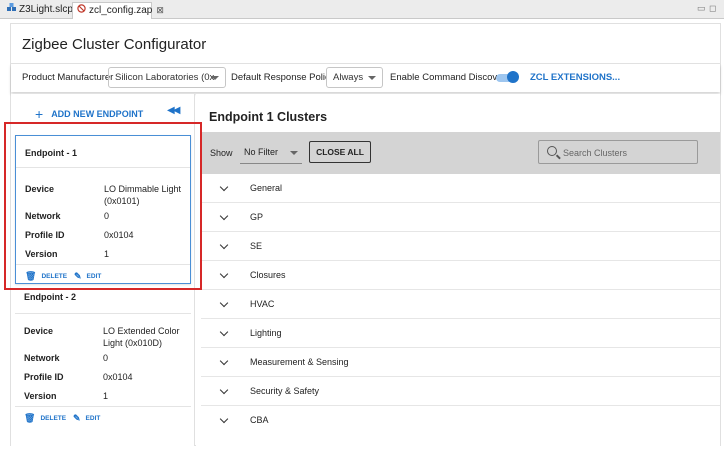  I want to click on plus-icon: +, so click(39, 114).